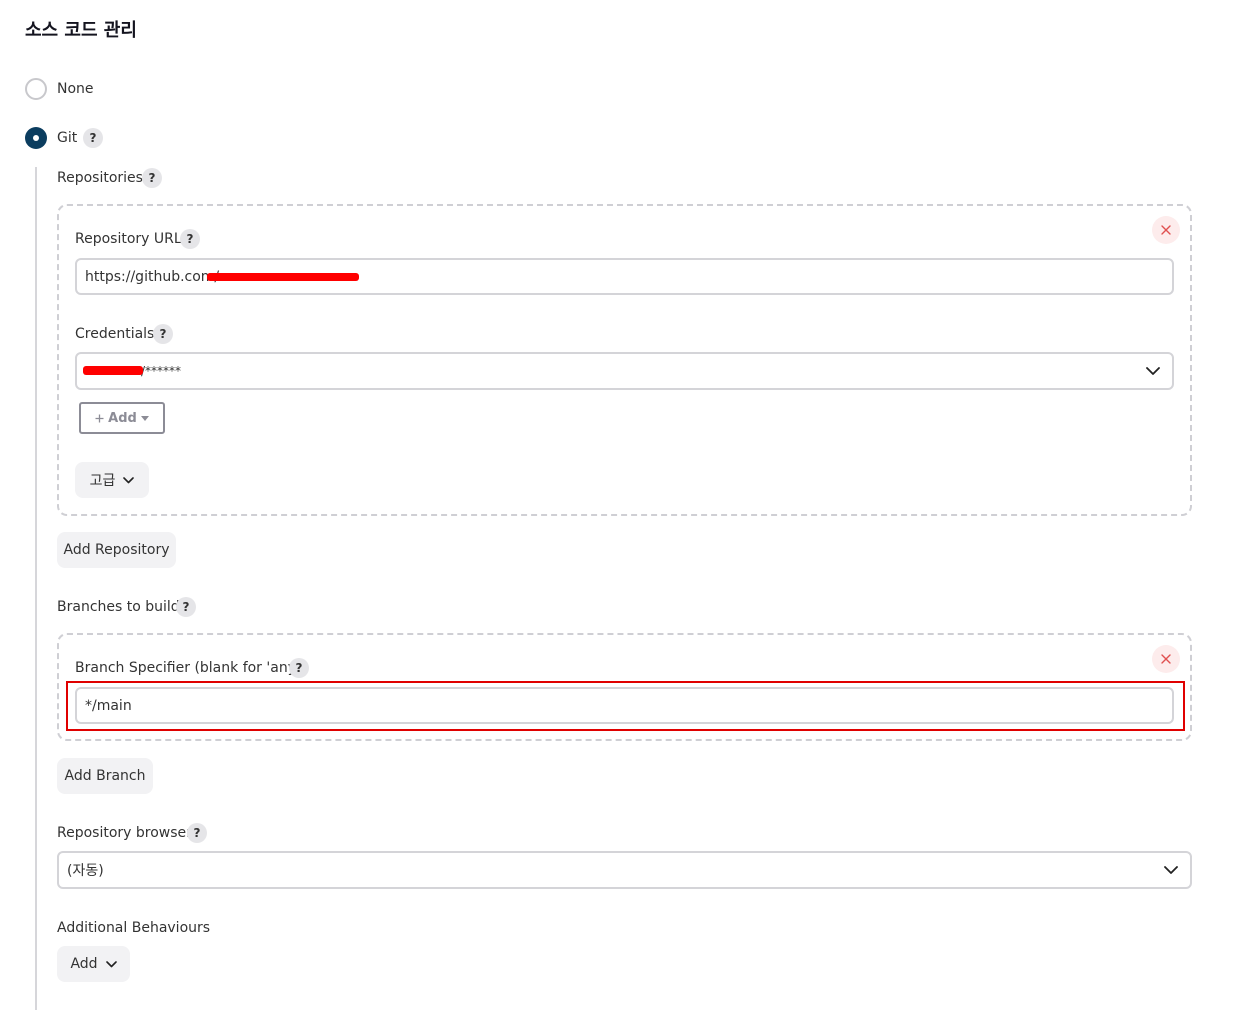 The width and height of the screenshot is (1235, 1016). Describe the element at coordinates (108, 705) in the screenshot. I see `branch-specifier-value: */main` at that location.